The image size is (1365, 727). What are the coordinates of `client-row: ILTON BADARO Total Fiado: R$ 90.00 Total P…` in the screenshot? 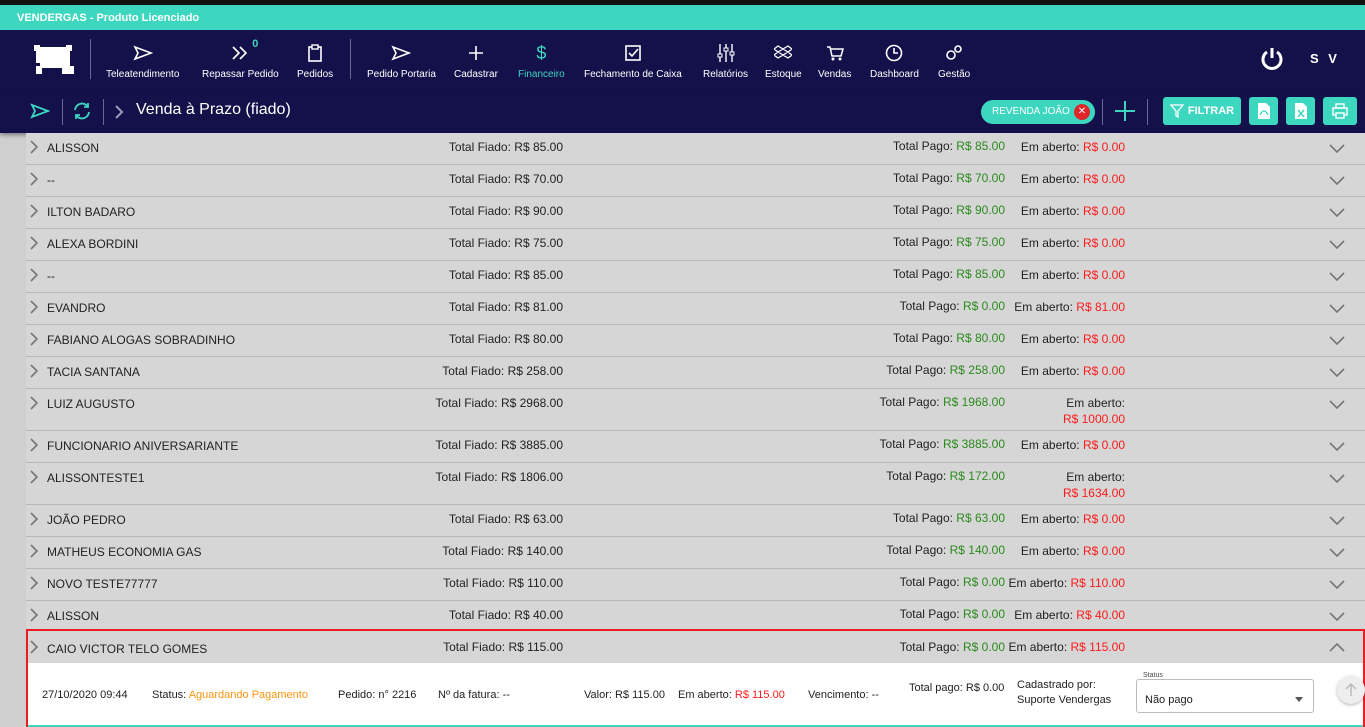 It's located at (695, 213).